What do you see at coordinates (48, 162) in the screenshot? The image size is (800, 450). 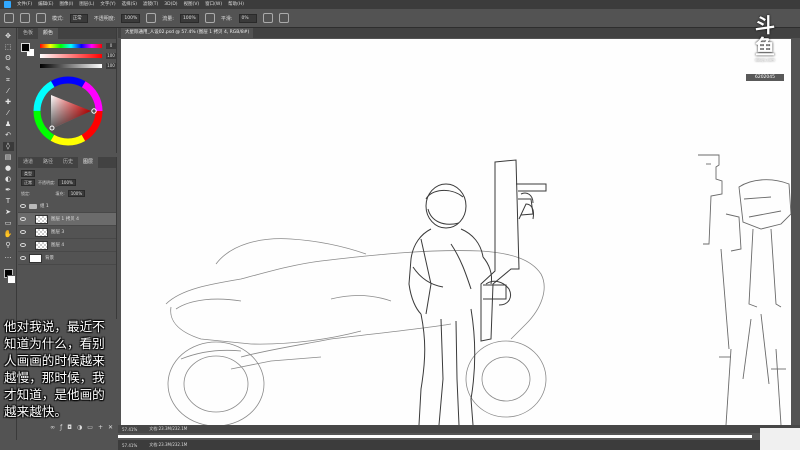 I see `tab-paths: 路径` at bounding box center [48, 162].